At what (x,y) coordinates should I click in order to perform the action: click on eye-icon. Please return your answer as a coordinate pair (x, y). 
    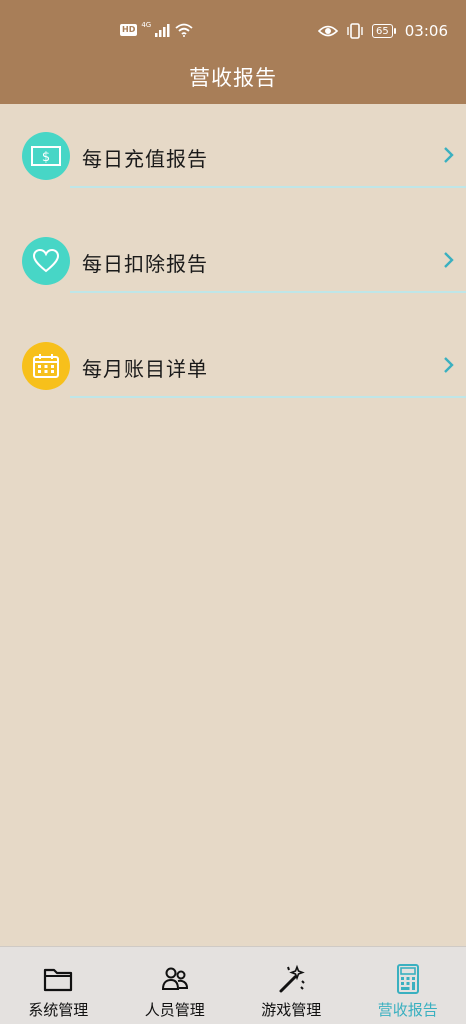
    Looking at the image, I should click on (328, 31).